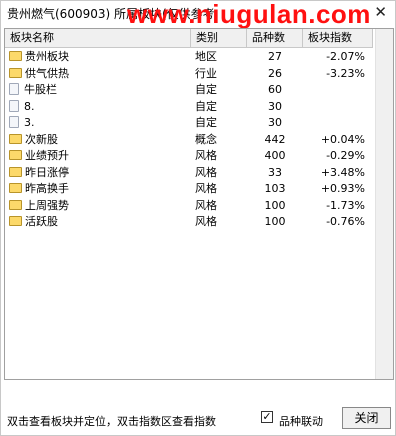  I want to click on list-header: 板块名称 类别 品种数 板块指数, so click(189, 38).